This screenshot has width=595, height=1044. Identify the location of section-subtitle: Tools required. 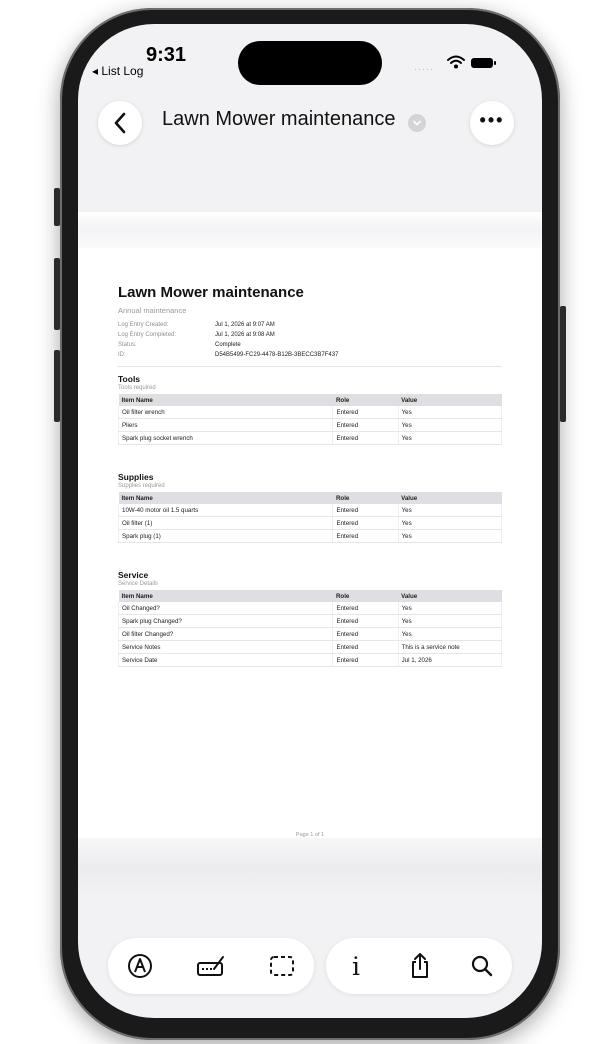
(137, 388).